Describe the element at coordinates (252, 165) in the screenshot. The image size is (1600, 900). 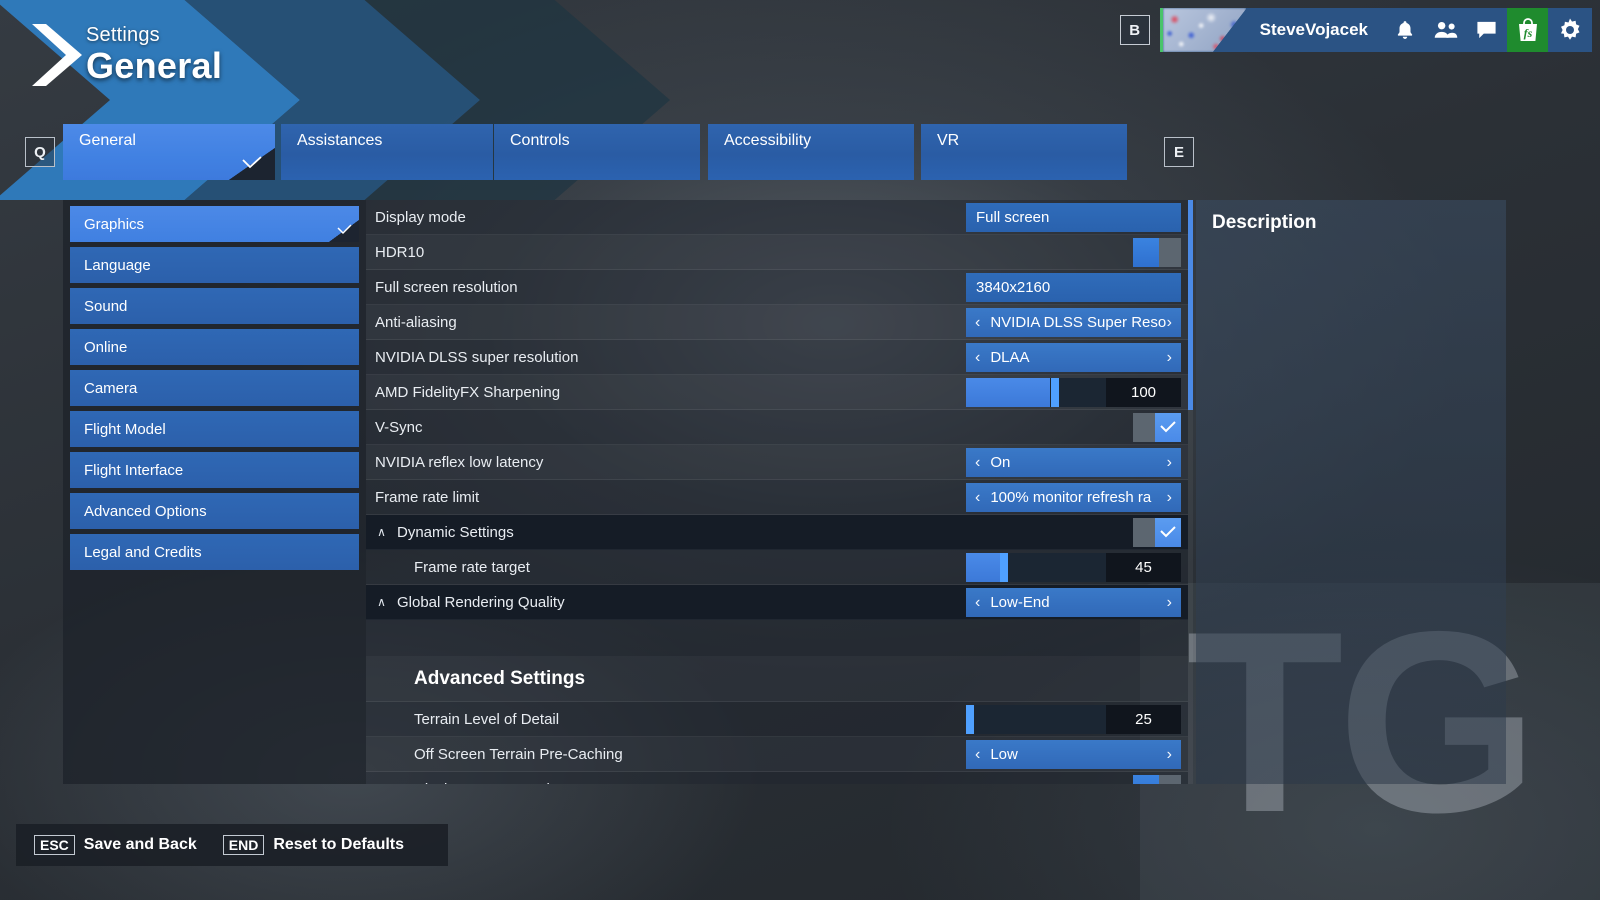
I see `check-icon` at that location.